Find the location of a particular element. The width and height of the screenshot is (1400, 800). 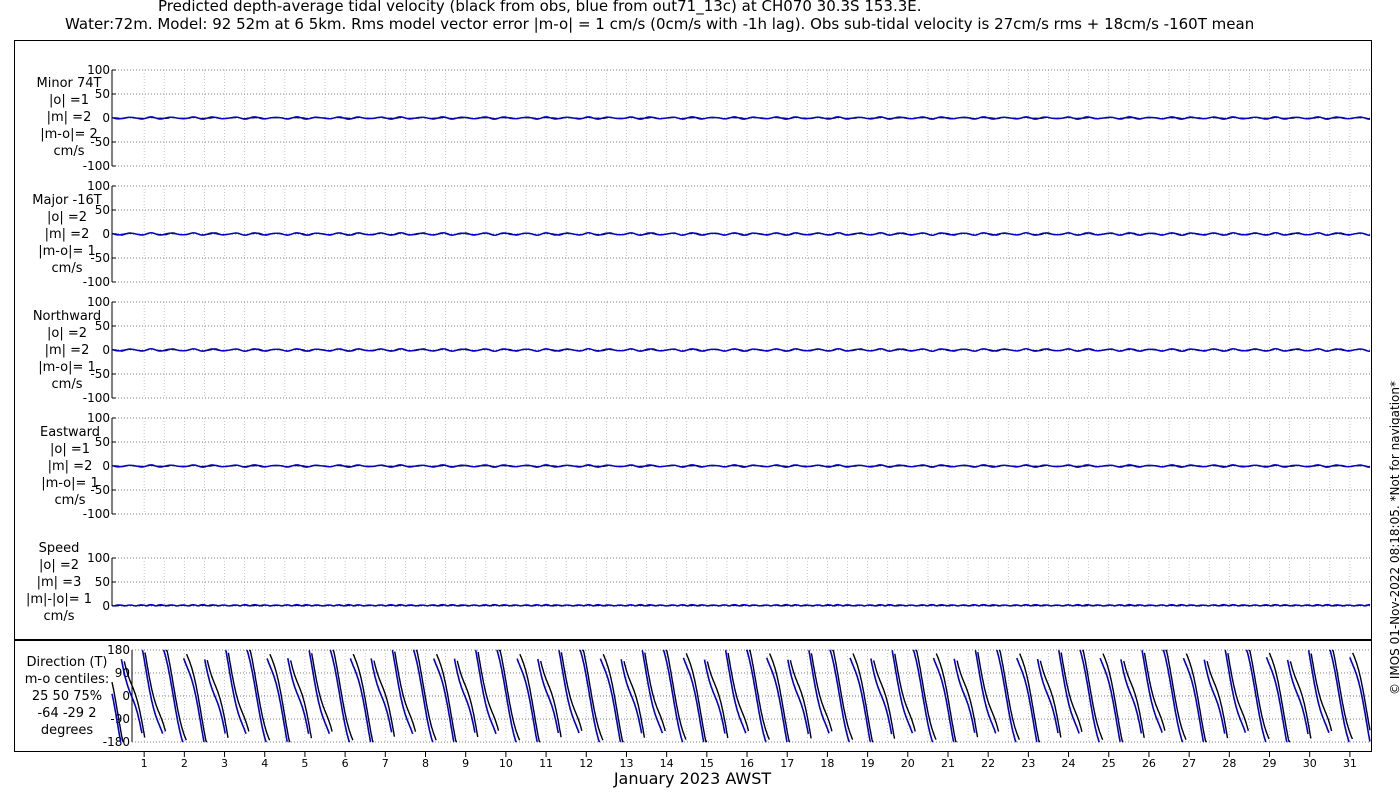

minor-y-tick-label: 100 is located at coordinates (98, 70).